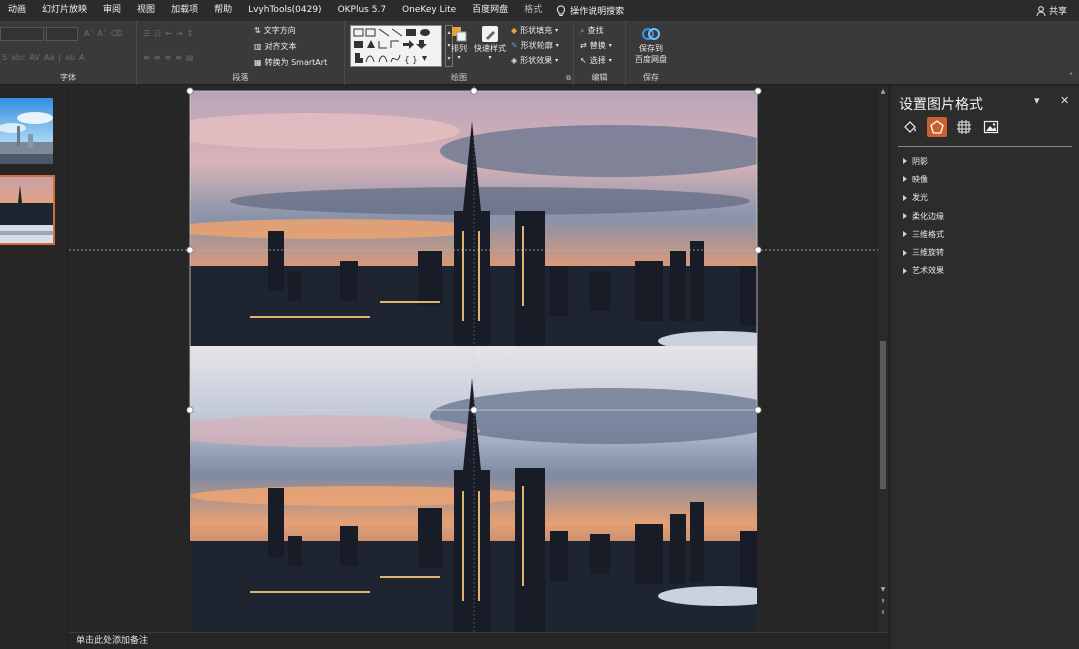 The width and height of the screenshot is (1079, 649). I want to click on menu-help: 帮助, so click(223, 10).